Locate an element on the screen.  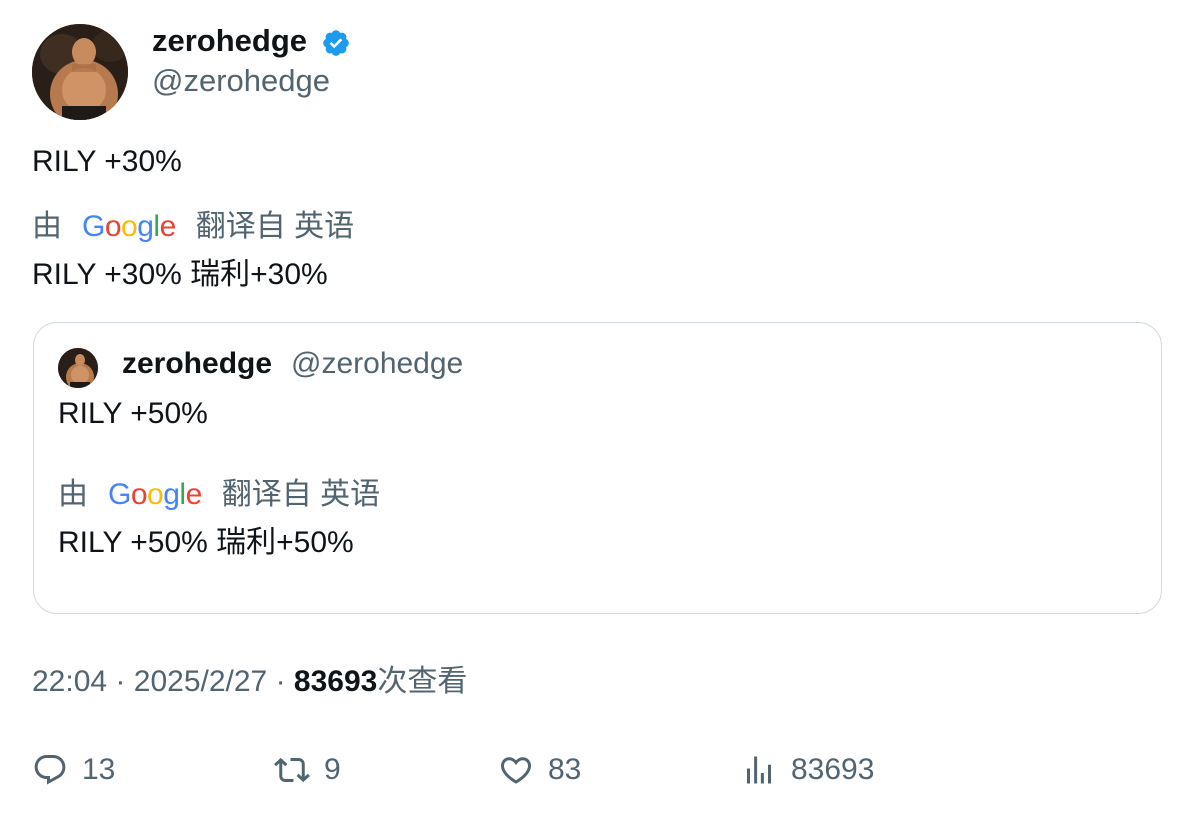
reply-button: 13 is located at coordinates (73, 770).